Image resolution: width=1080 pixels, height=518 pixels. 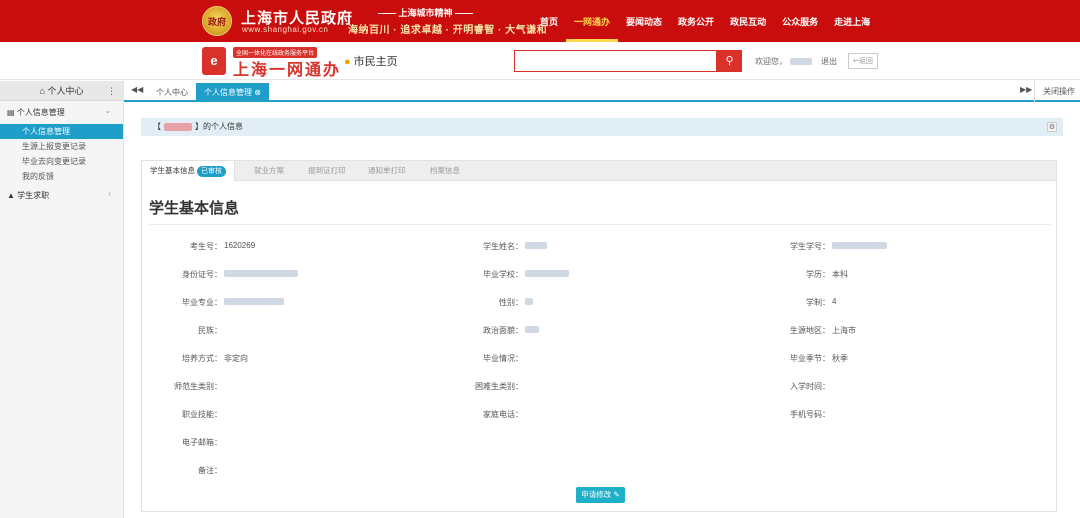 What do you see at coordinates (61, 176) in the screenshot?
I see `sidebar-item-feedback: 我的反馈` at bounding box center [61, 176].